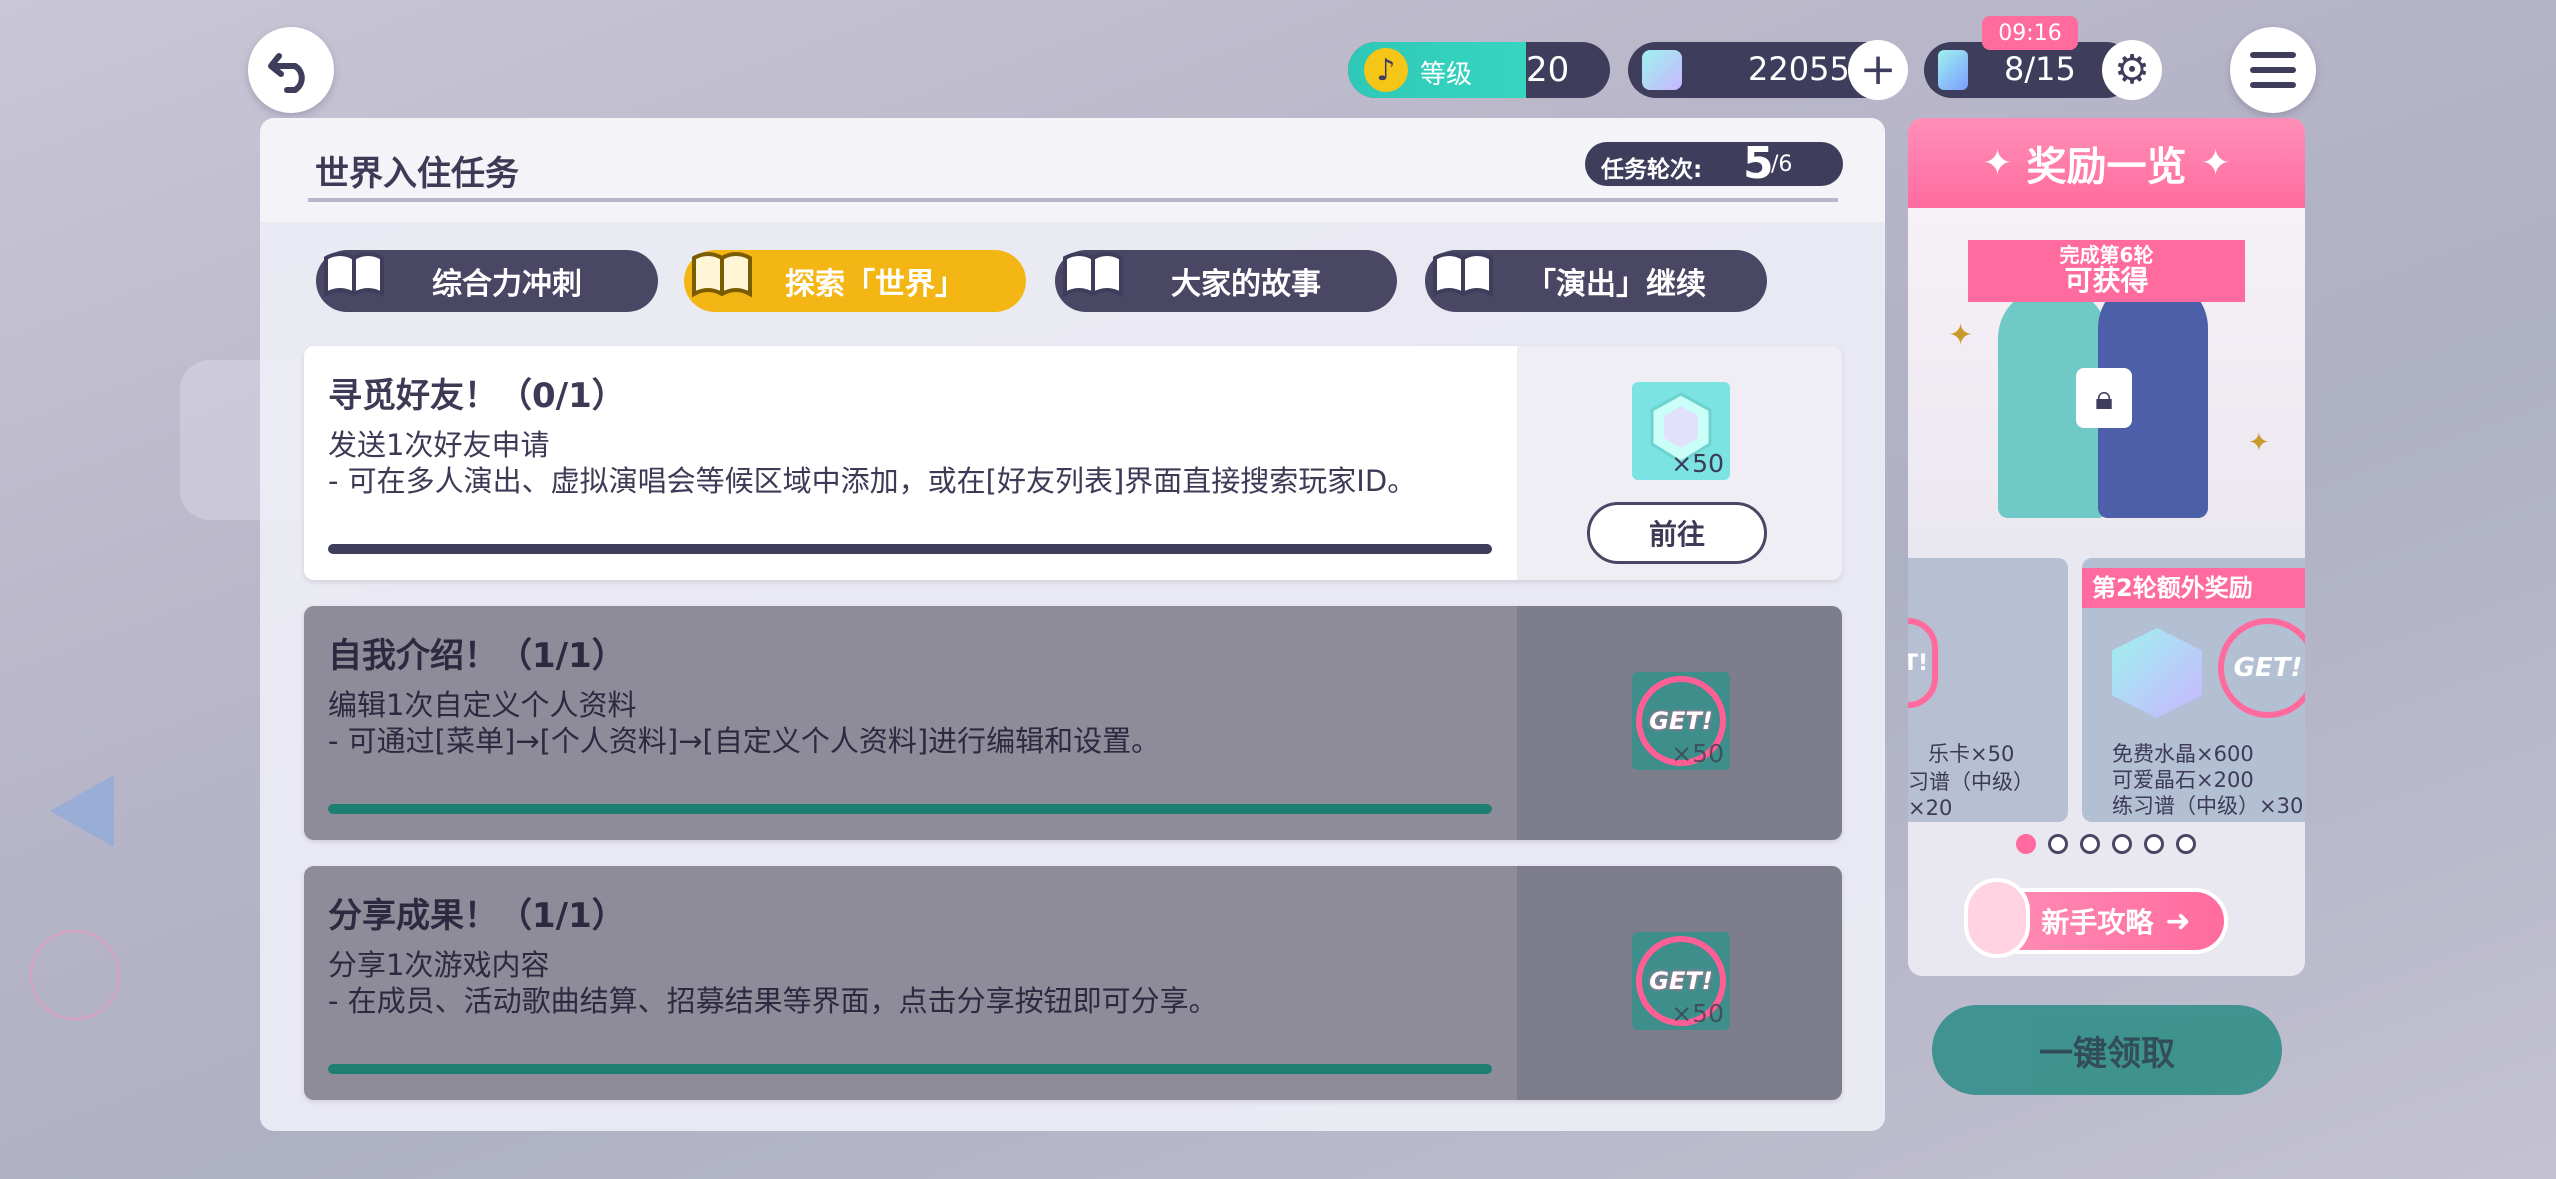 Image resolution: width=2556 pixels, height=1179 pixels. Describe the element at coordinates (1758, 163) in the screenshot. I see `round-current: 5` at that location.